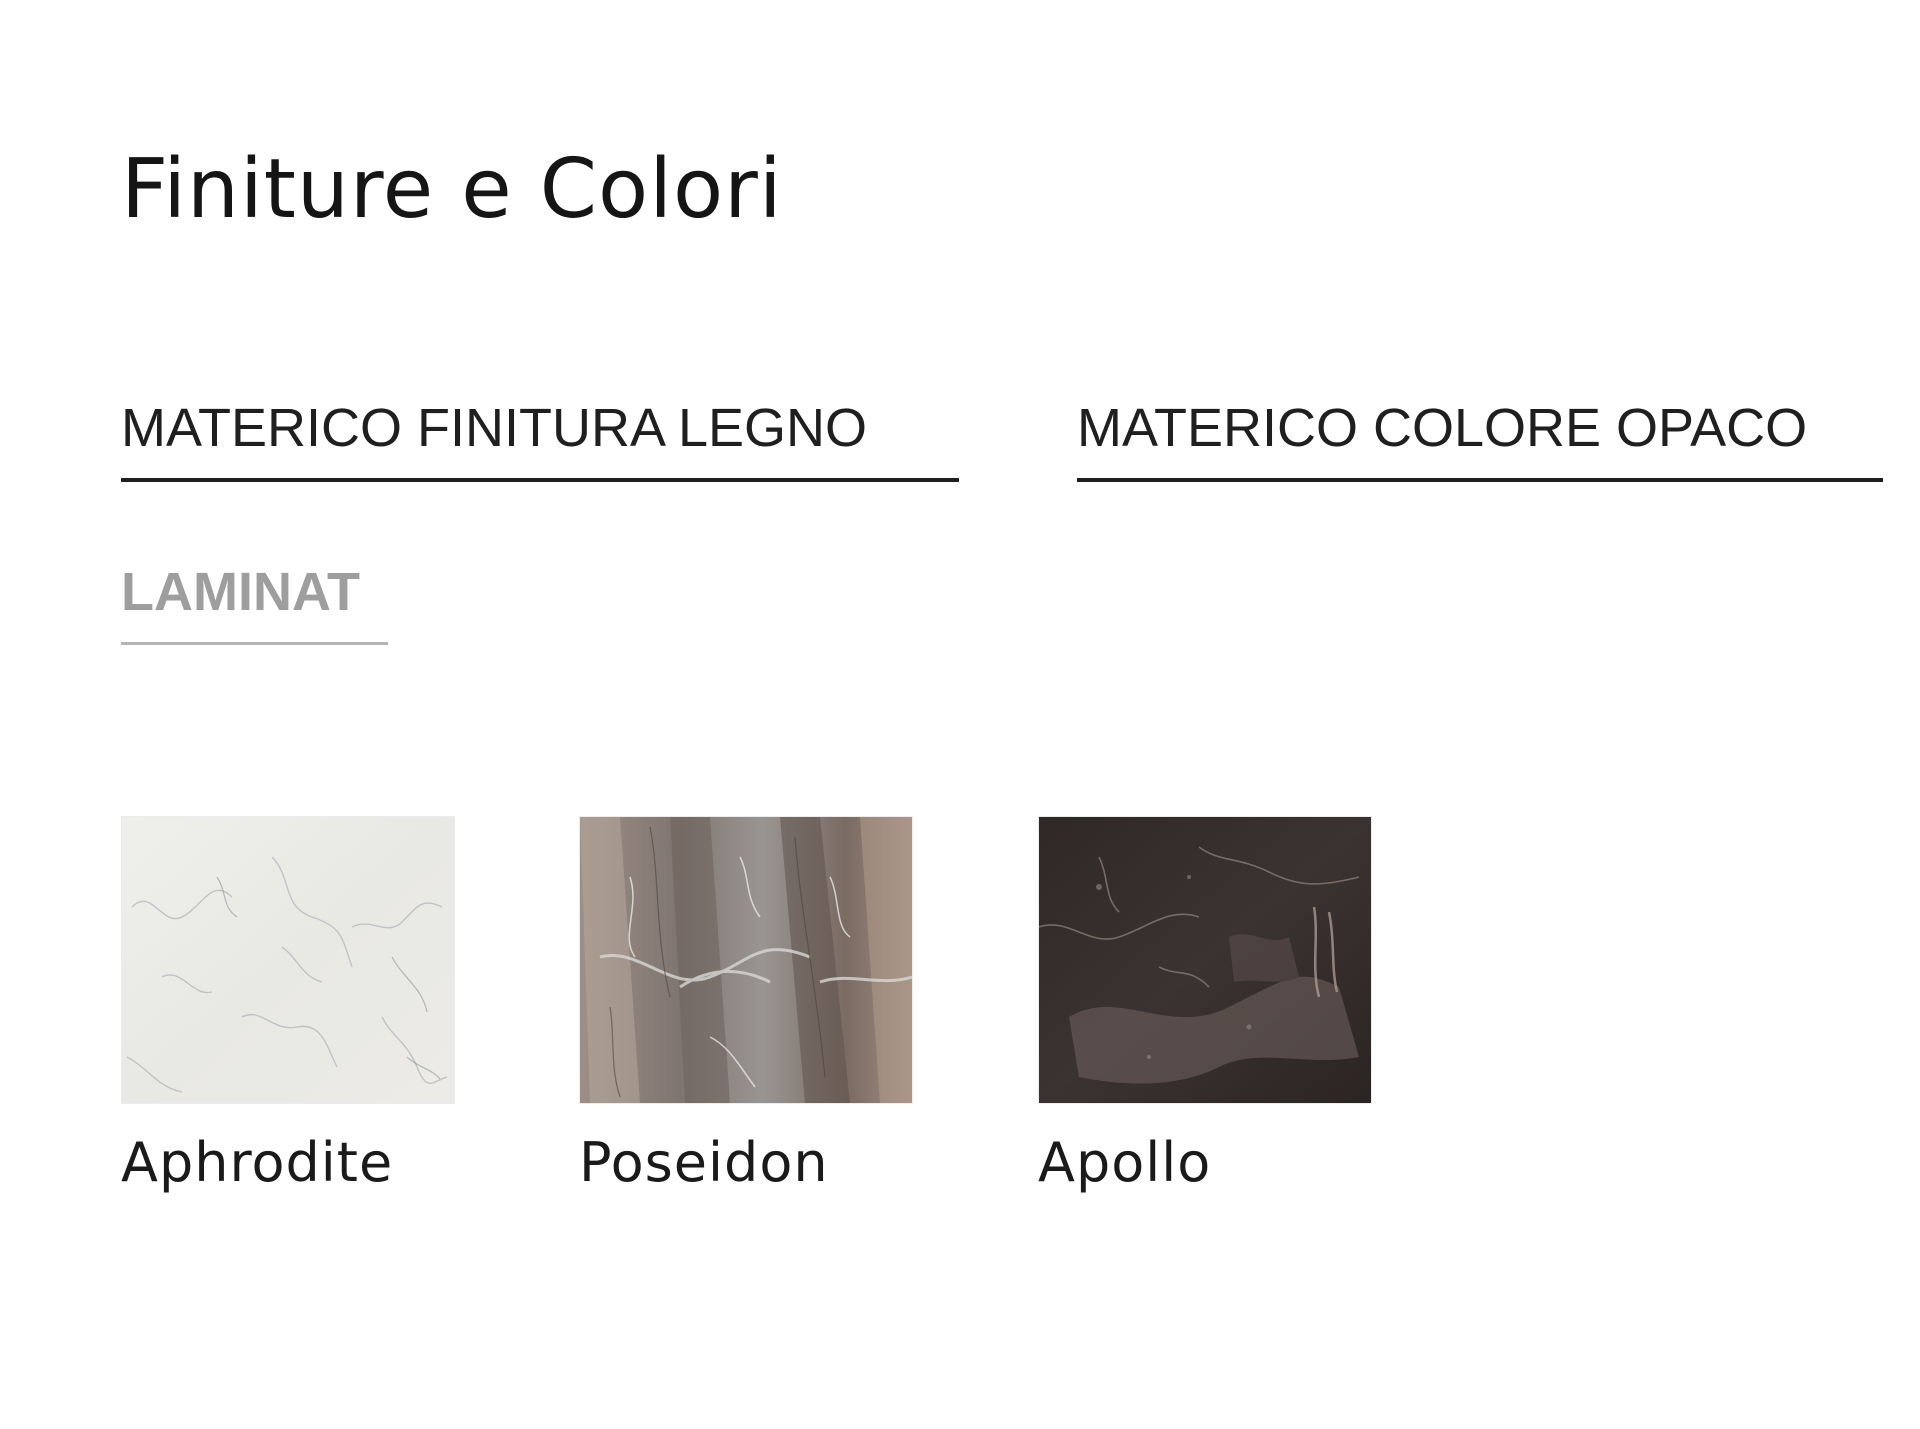 The height and width of the screenshot is (1429, 1920). I want to click on swatch-label: Aphrodite, so click(257, 1162).